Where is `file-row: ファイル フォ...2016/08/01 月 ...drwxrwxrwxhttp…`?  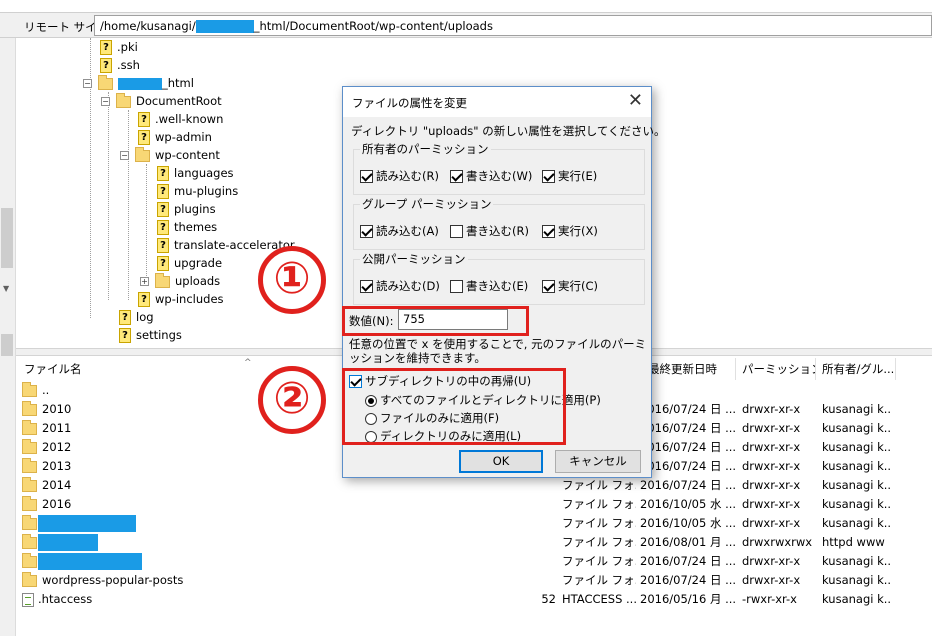
file-row: ファイル フォ...2016/08/01 月 ...drwxrwxrwxhttp… is located at coordinates (474, 542).